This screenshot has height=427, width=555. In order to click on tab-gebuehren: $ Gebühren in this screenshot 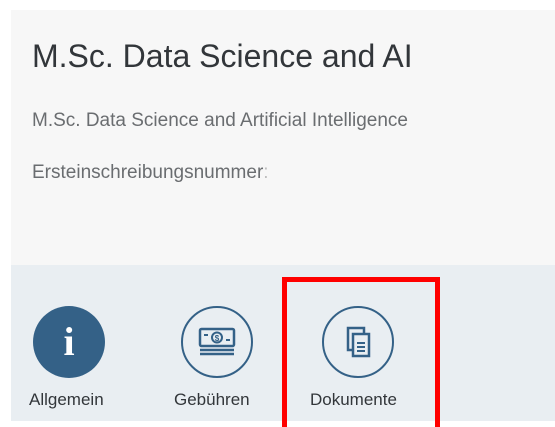, I will do `click(226, 343)`.